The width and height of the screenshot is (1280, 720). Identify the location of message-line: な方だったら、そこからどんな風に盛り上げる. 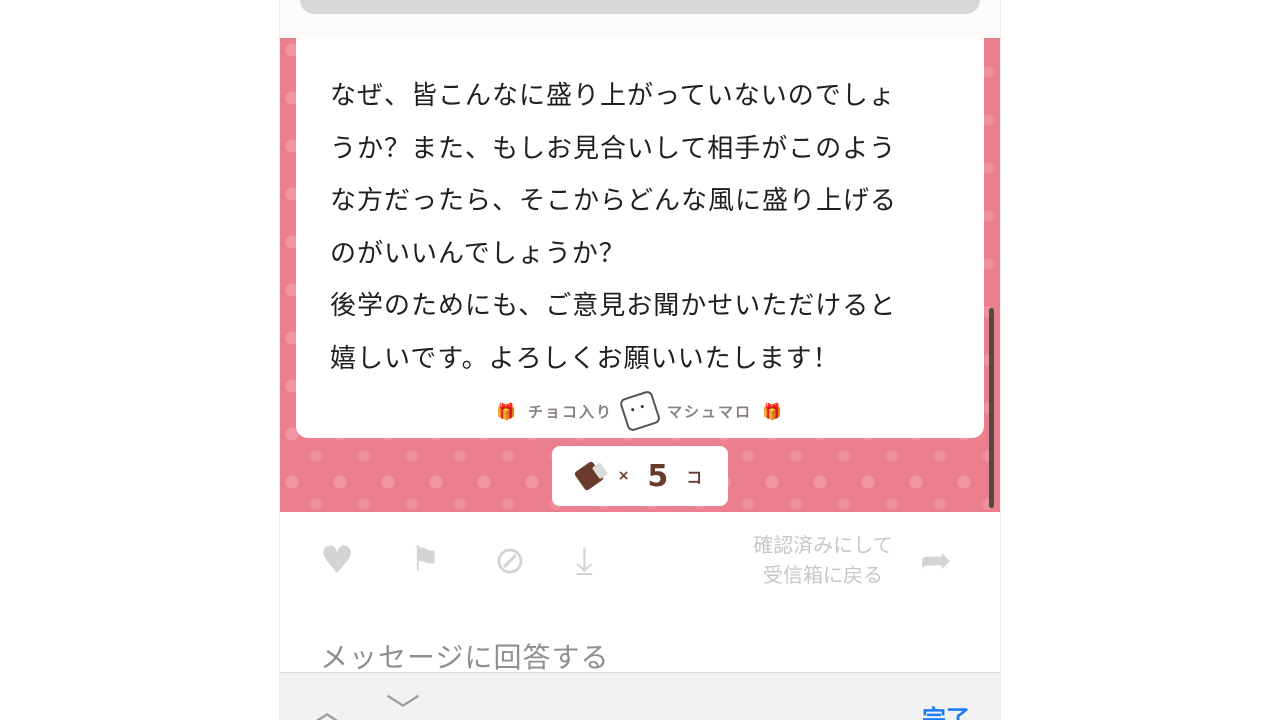
(614, 201).